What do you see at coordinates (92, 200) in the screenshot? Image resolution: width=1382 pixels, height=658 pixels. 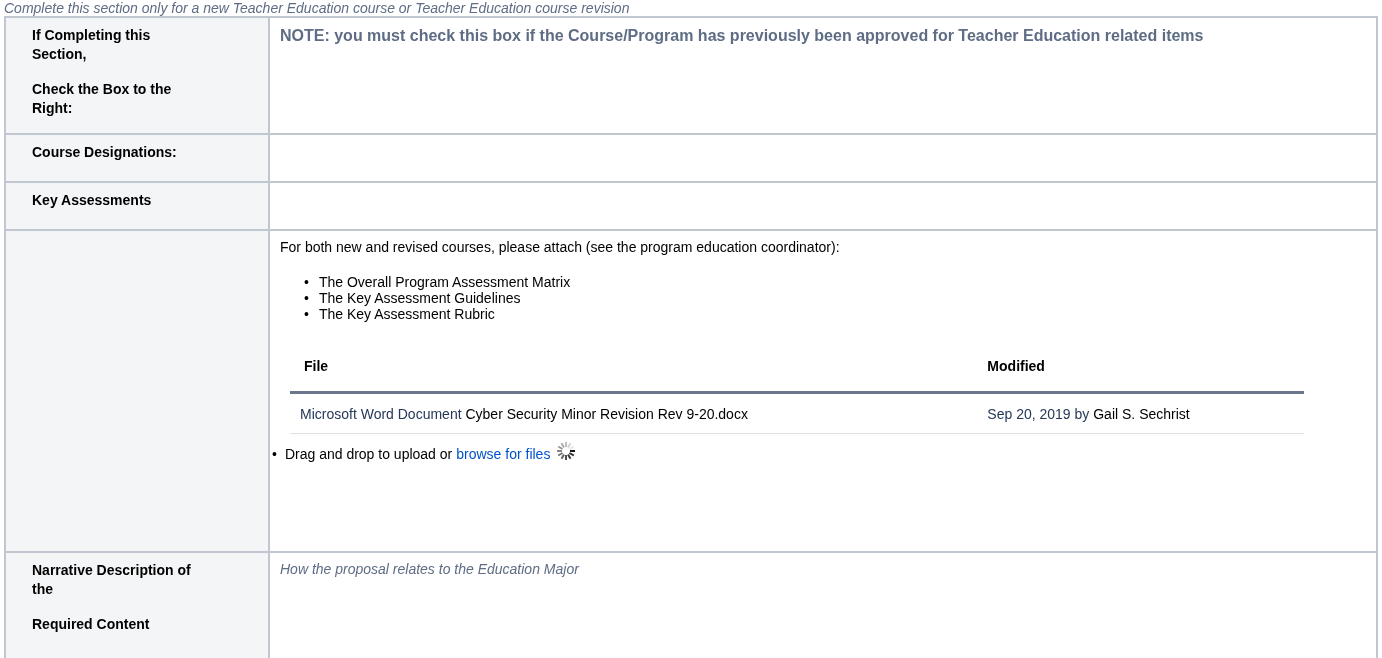 I see `row-label: Key Assessments` at bounding box center [92, 200].